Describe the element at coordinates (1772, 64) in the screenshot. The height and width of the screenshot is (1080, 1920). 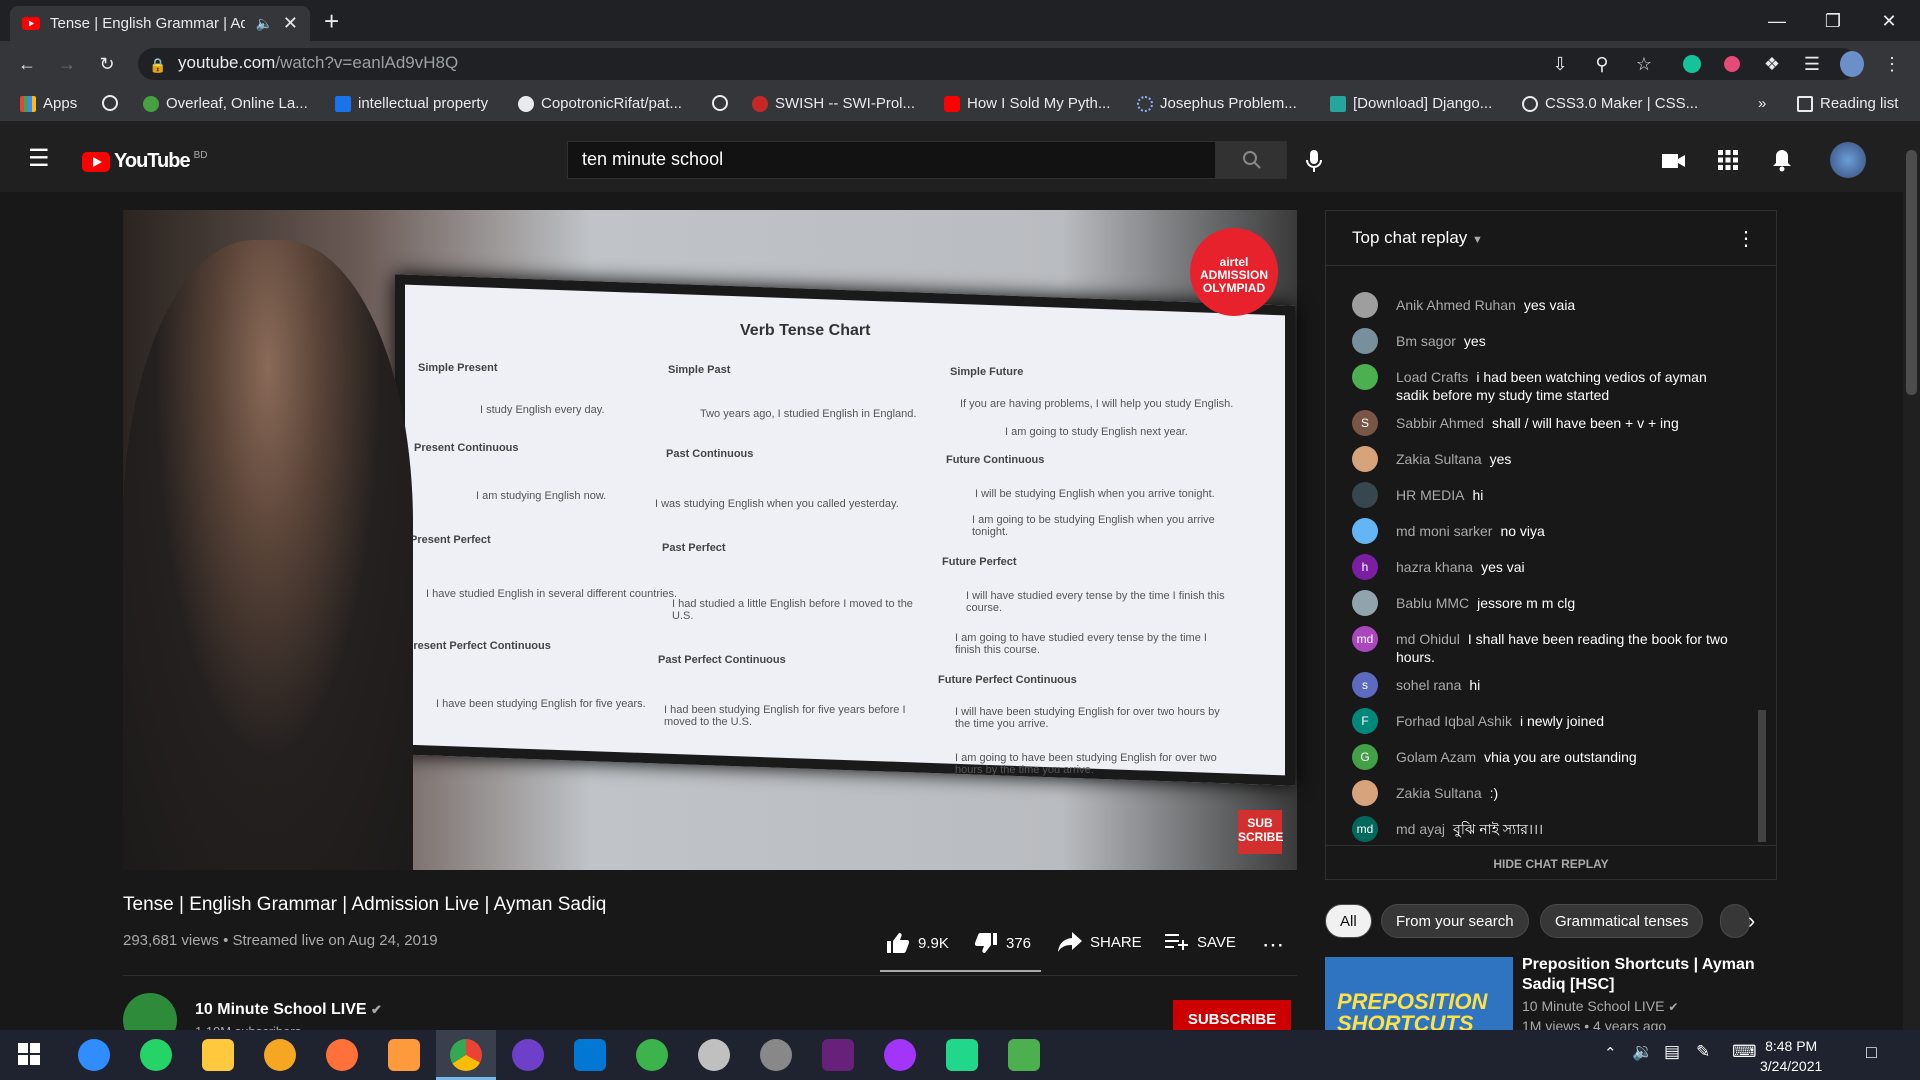
I see `puzzle-icon: ❖` at that location.